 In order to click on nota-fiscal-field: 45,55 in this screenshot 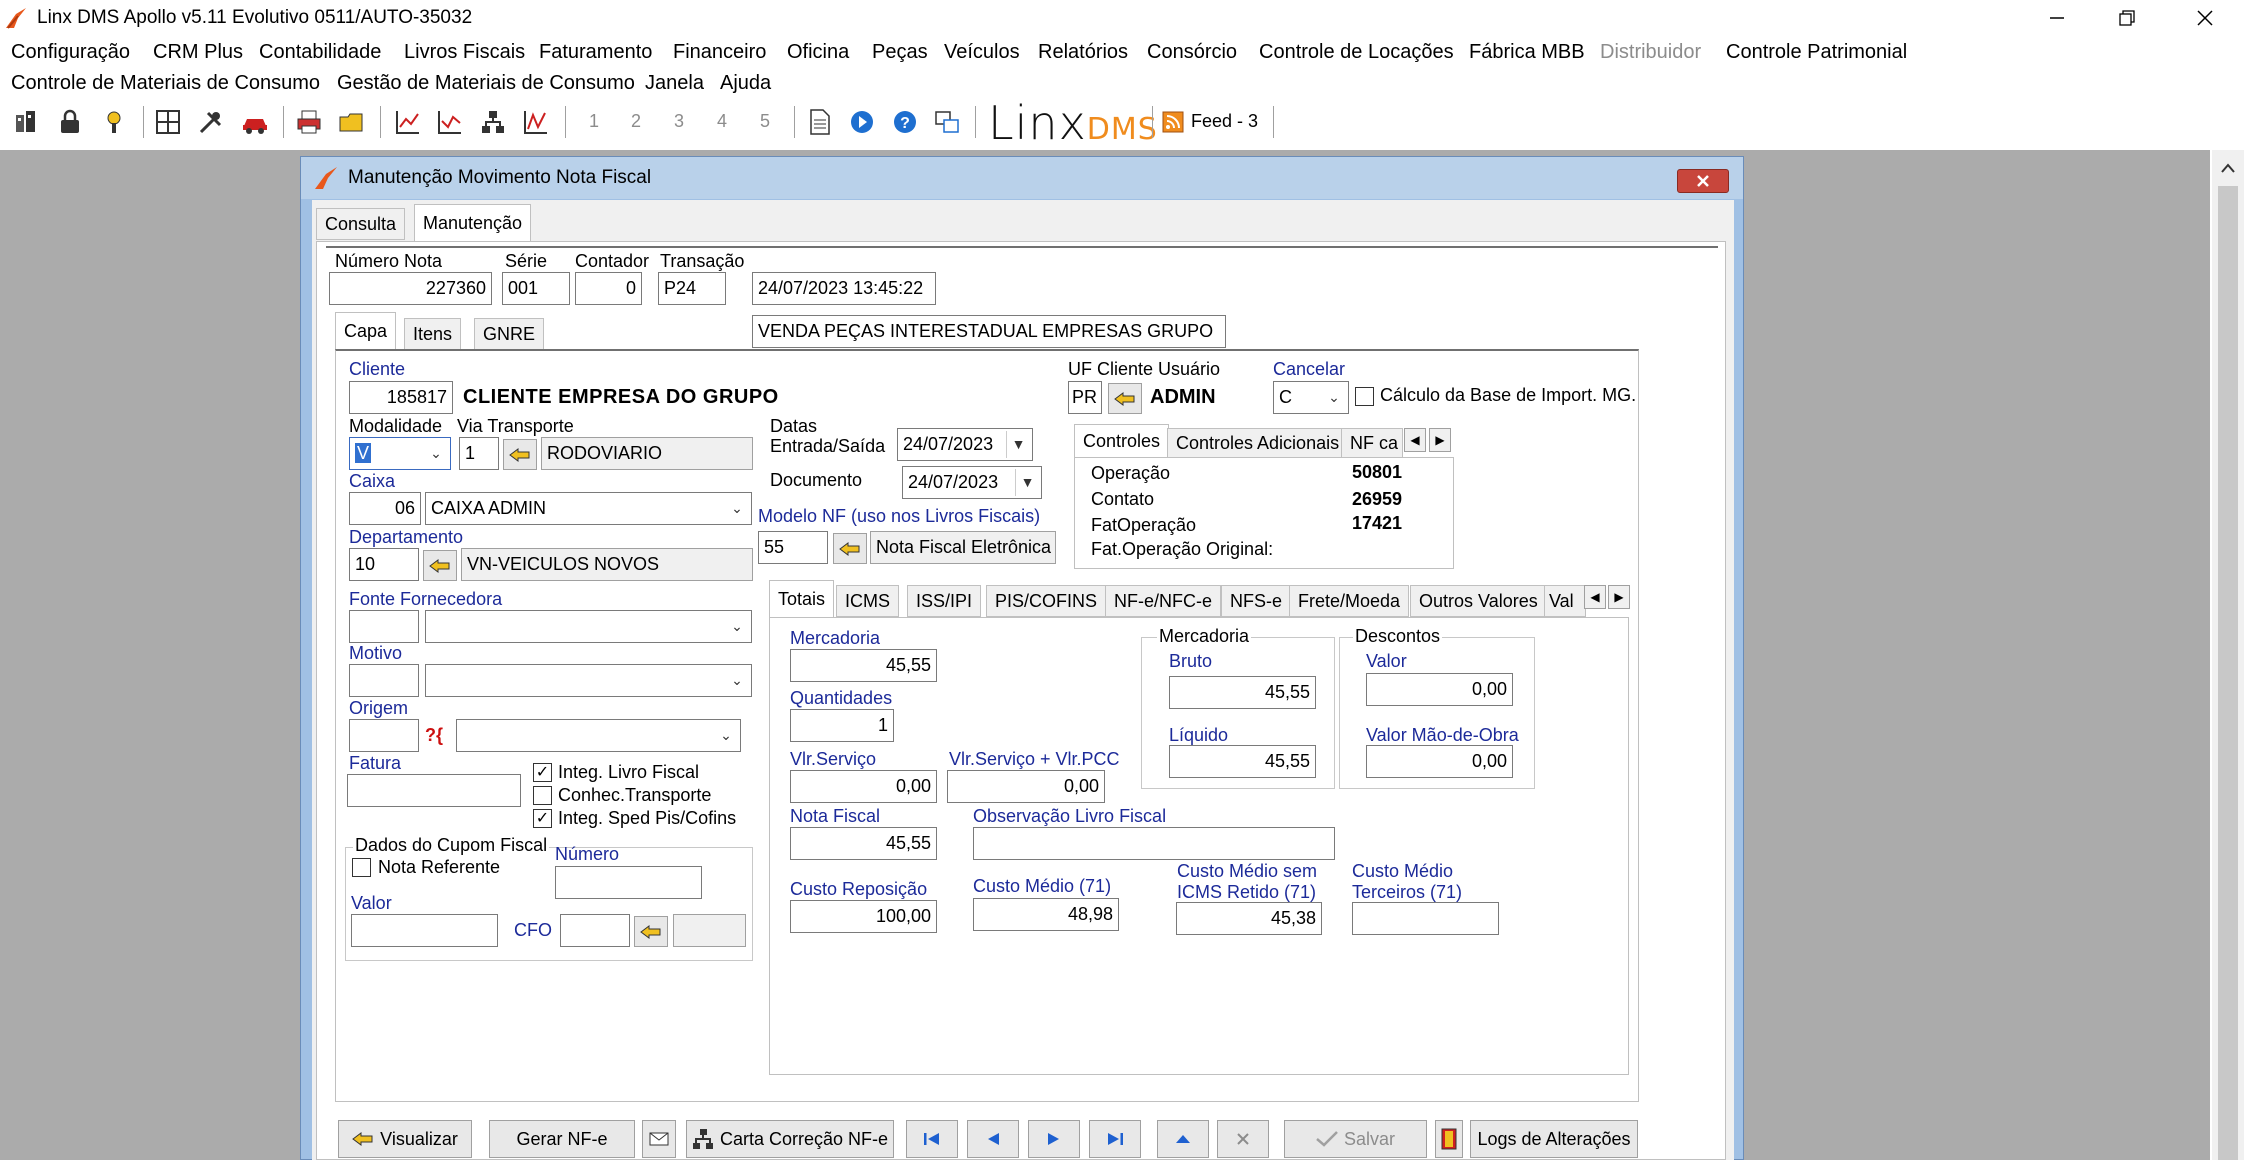, I will do `click(863, 843)`.